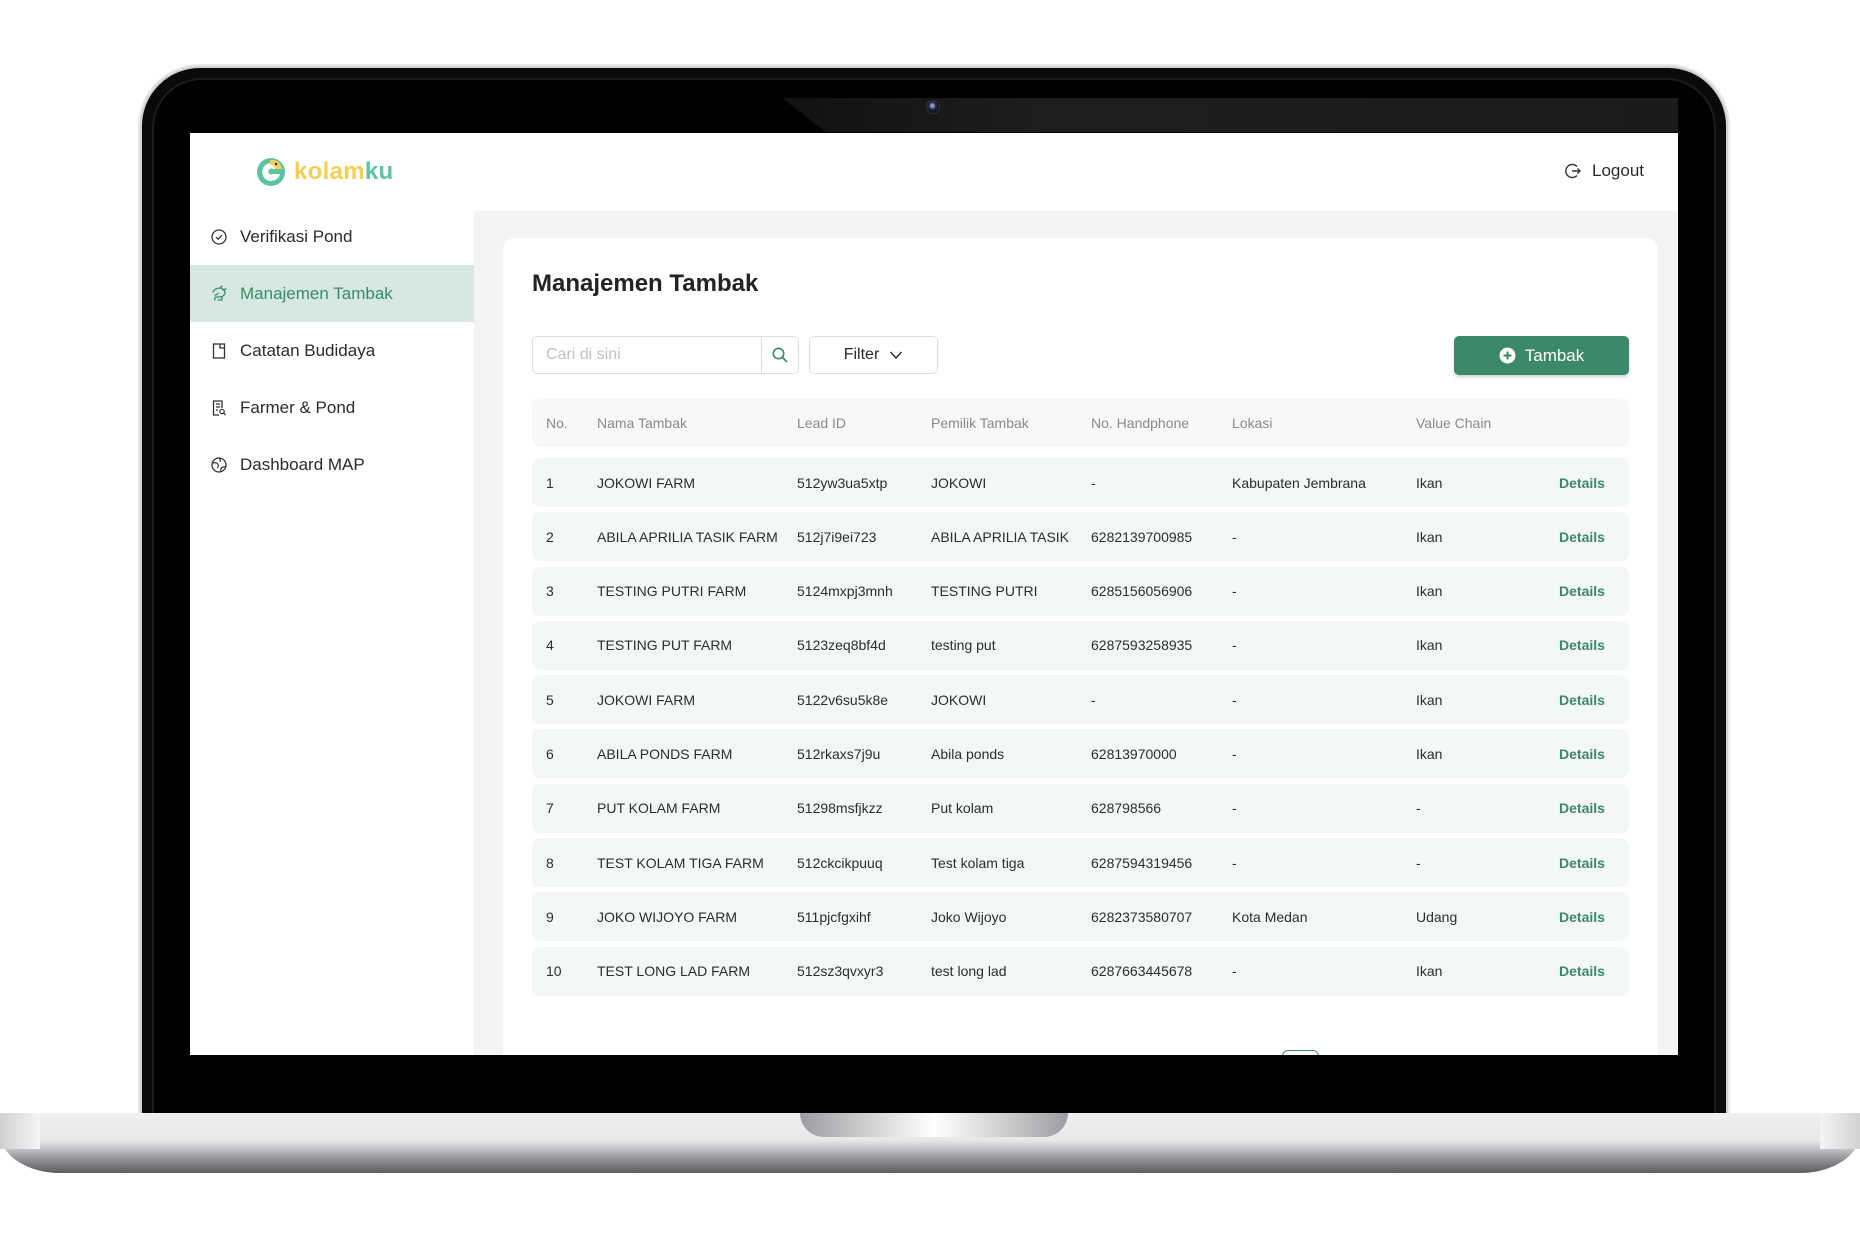 The height and width of the screenshot is (1250, 1860). I want to click on cell-no: 9, so click(550, 916).